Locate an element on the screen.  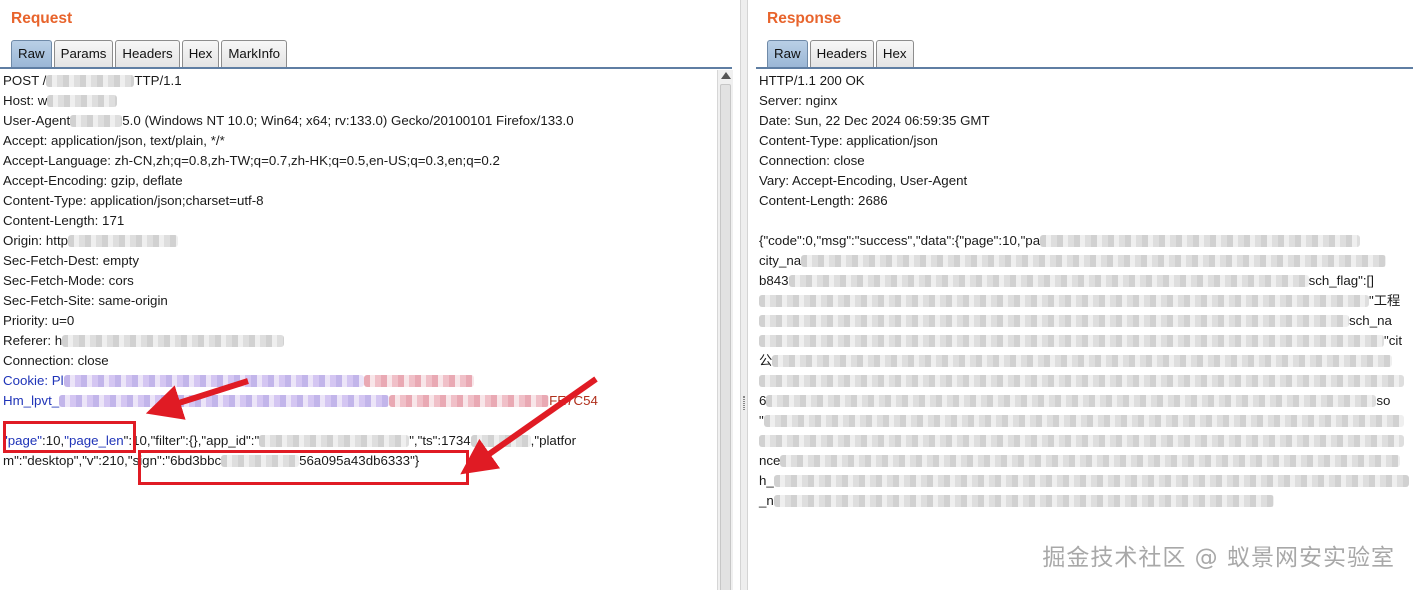
response-tab-divider is located at coordinates (1084, 68).